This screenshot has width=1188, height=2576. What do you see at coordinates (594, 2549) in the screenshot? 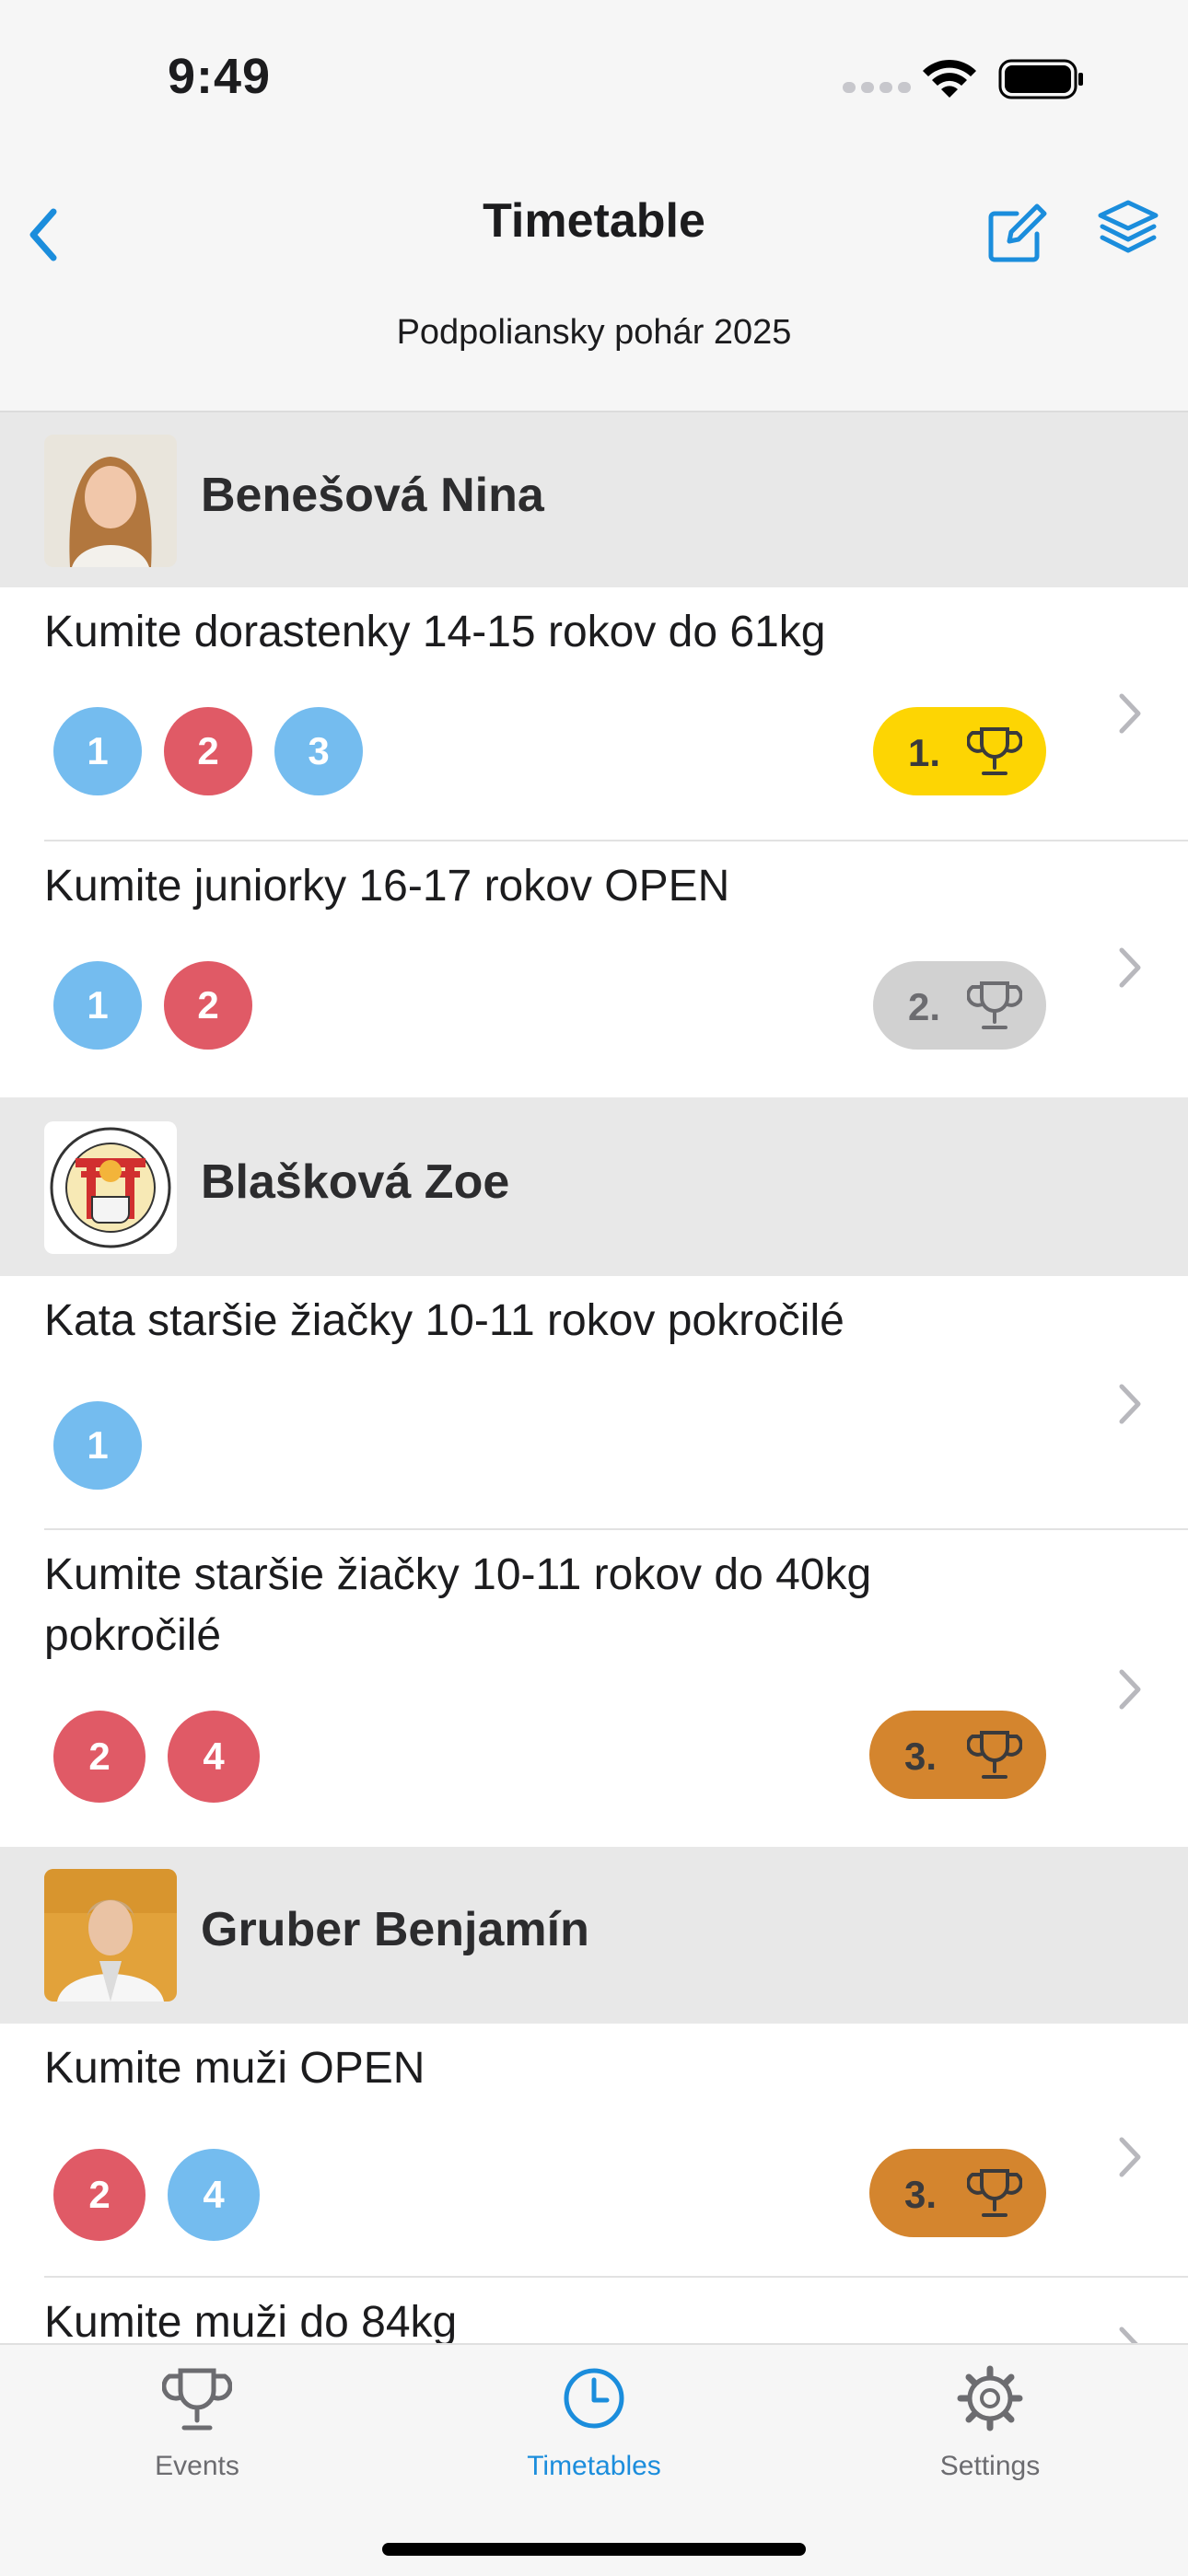
I see `home-indicator` at bounding box center [594, 2549].